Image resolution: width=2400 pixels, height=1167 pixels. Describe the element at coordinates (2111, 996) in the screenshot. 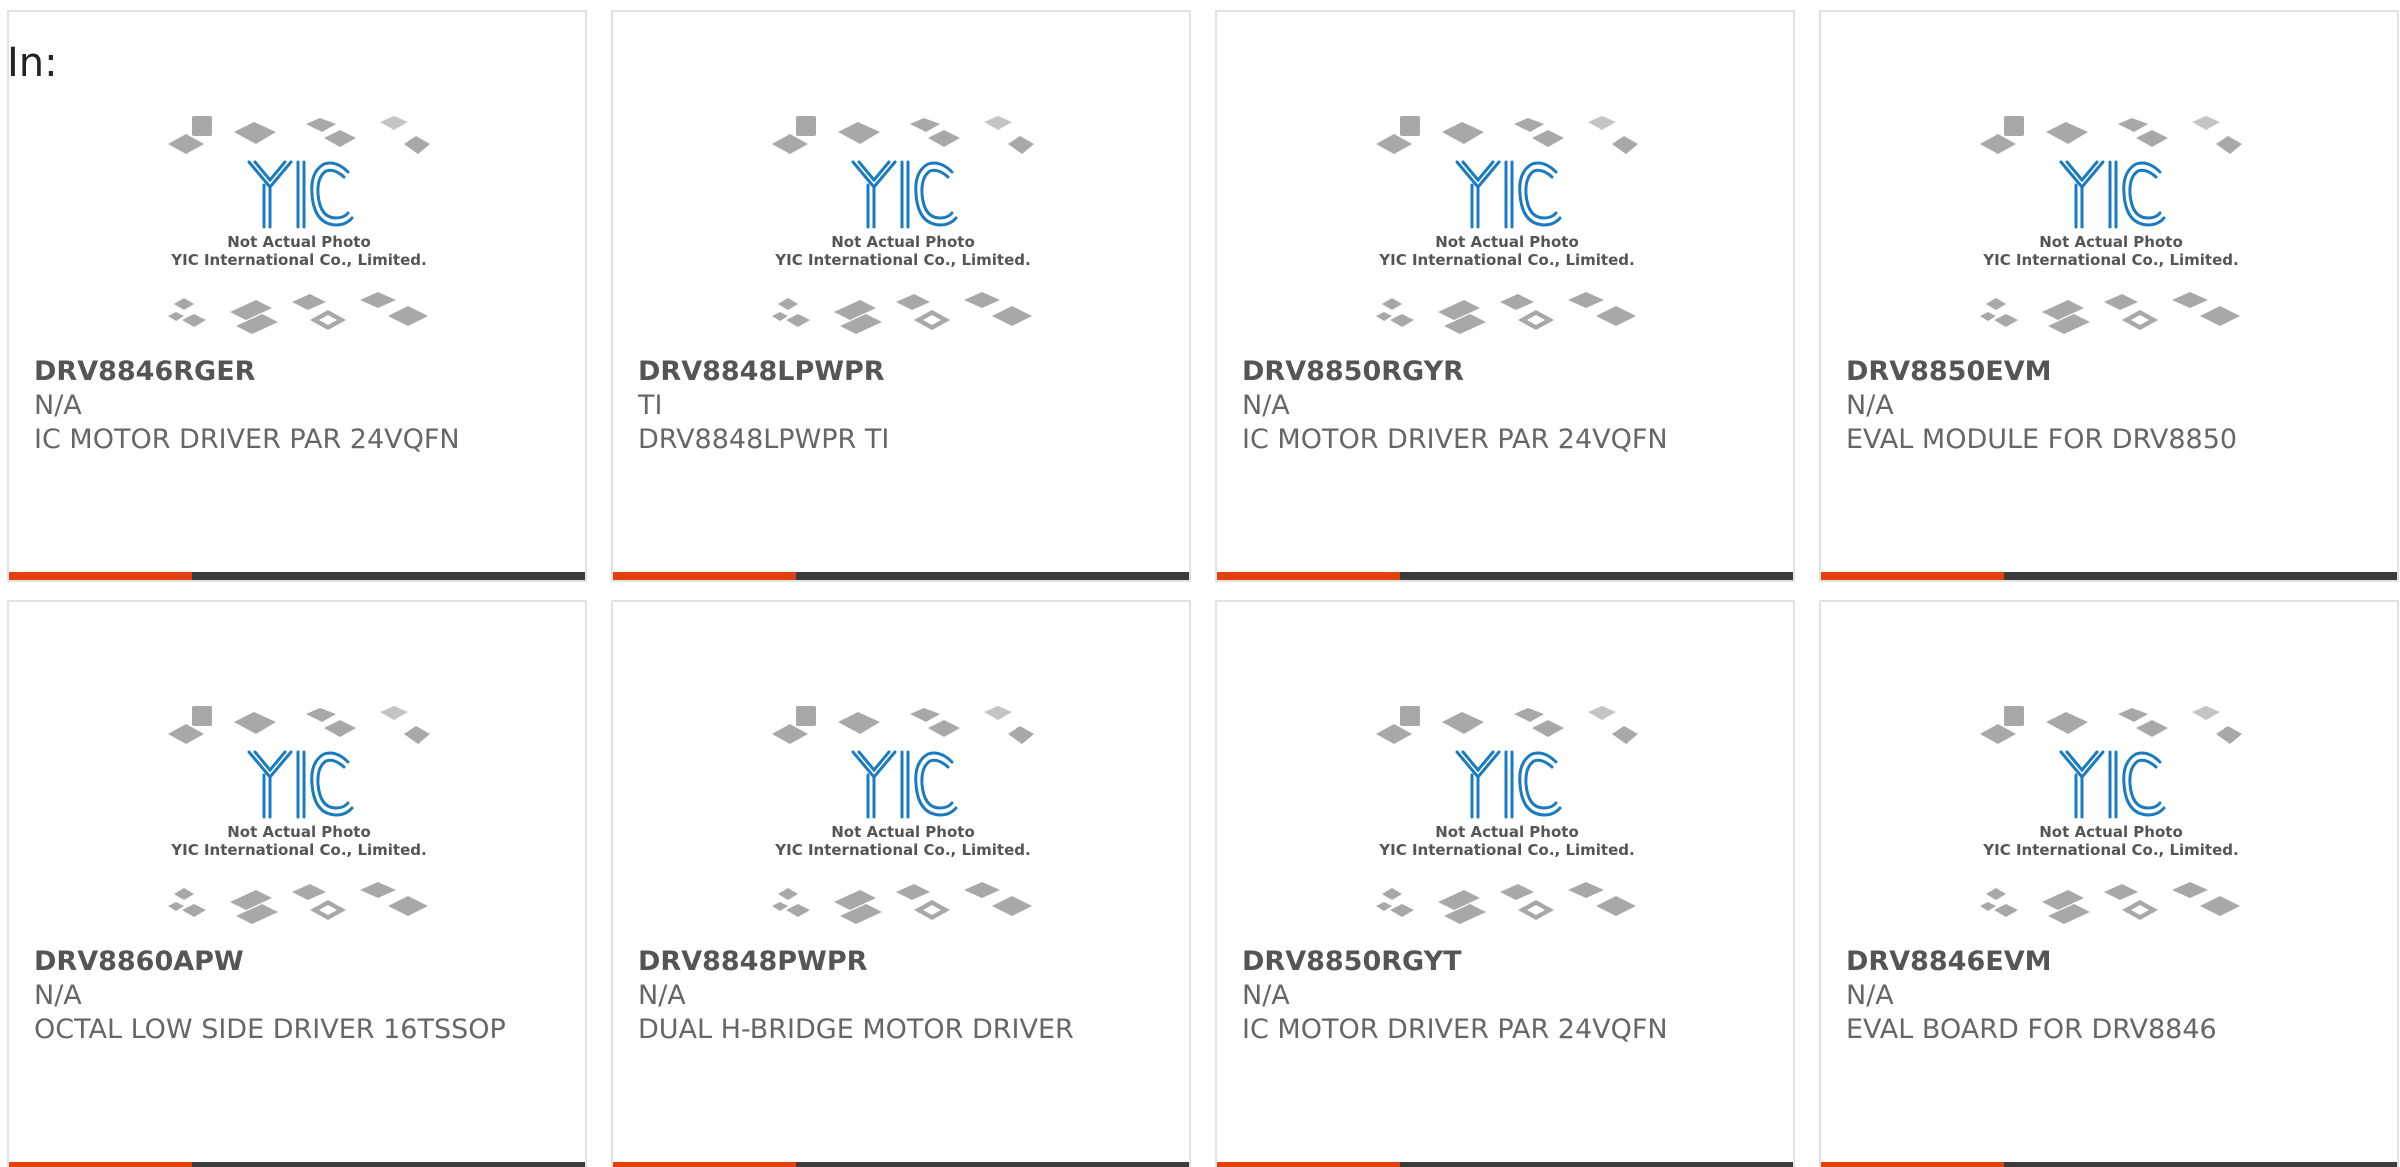

I see `product-info: DRV8846EVM N/A EVAL BOARD FOR DRV8846` at that location.